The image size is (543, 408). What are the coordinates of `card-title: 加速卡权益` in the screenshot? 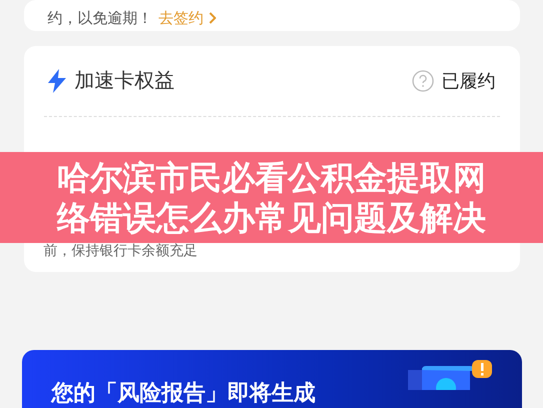 It's located at (124, 80).